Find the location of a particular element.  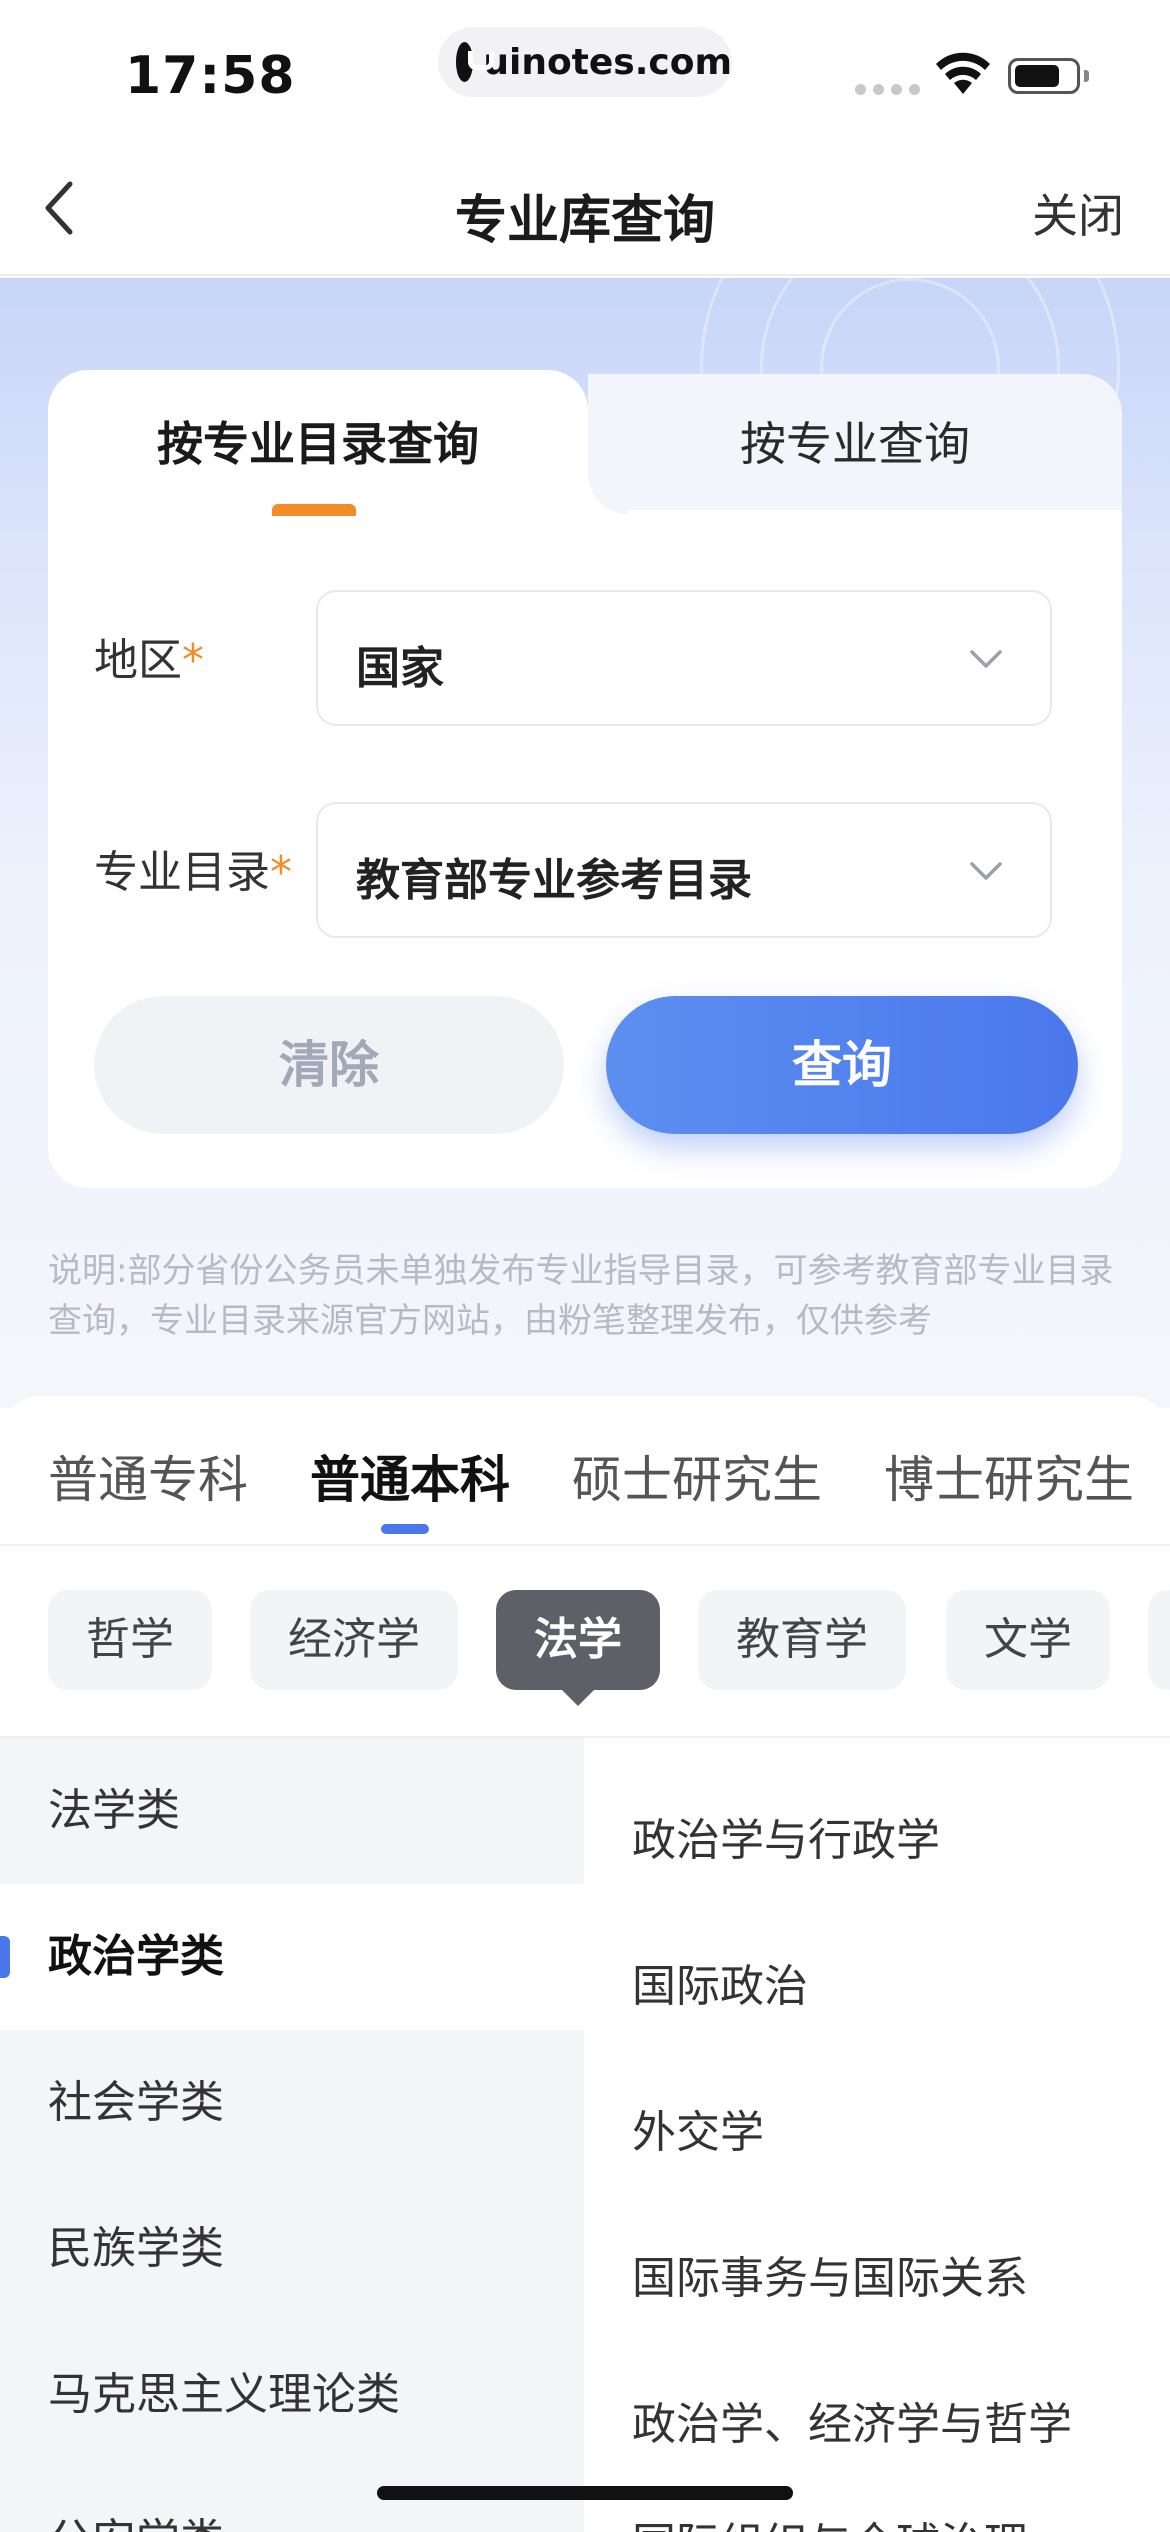

category-item: 法学类 is located at coordinates (292, 1811).